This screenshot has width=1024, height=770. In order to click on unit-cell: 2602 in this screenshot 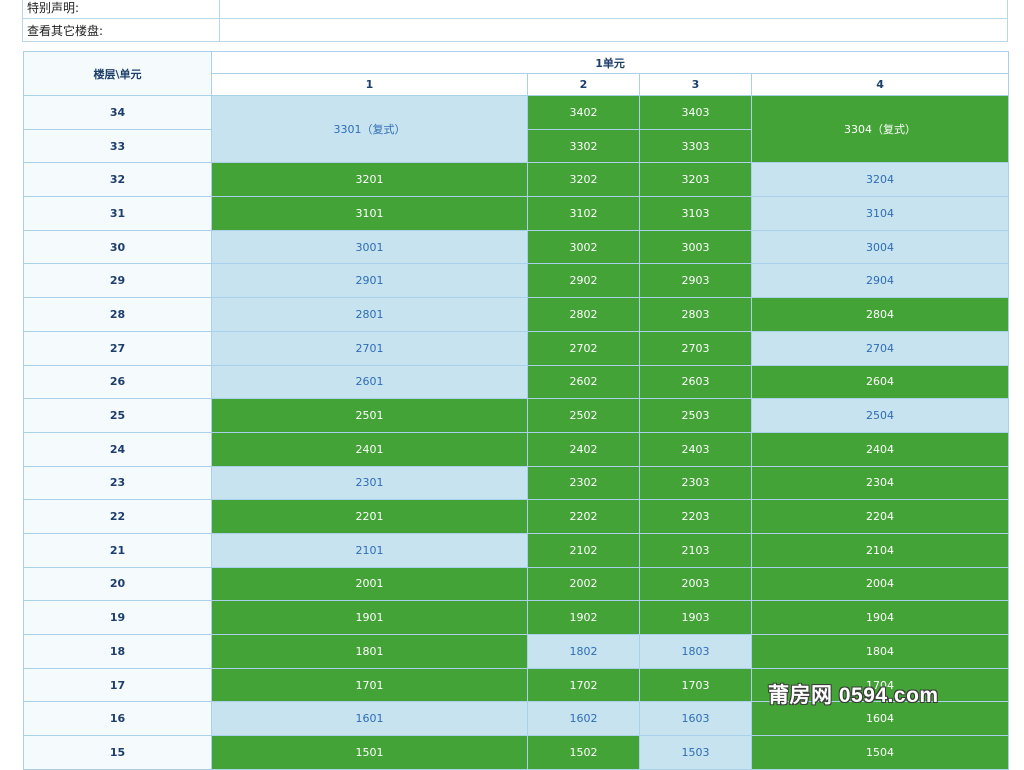, I will do `click(583, 382)`.